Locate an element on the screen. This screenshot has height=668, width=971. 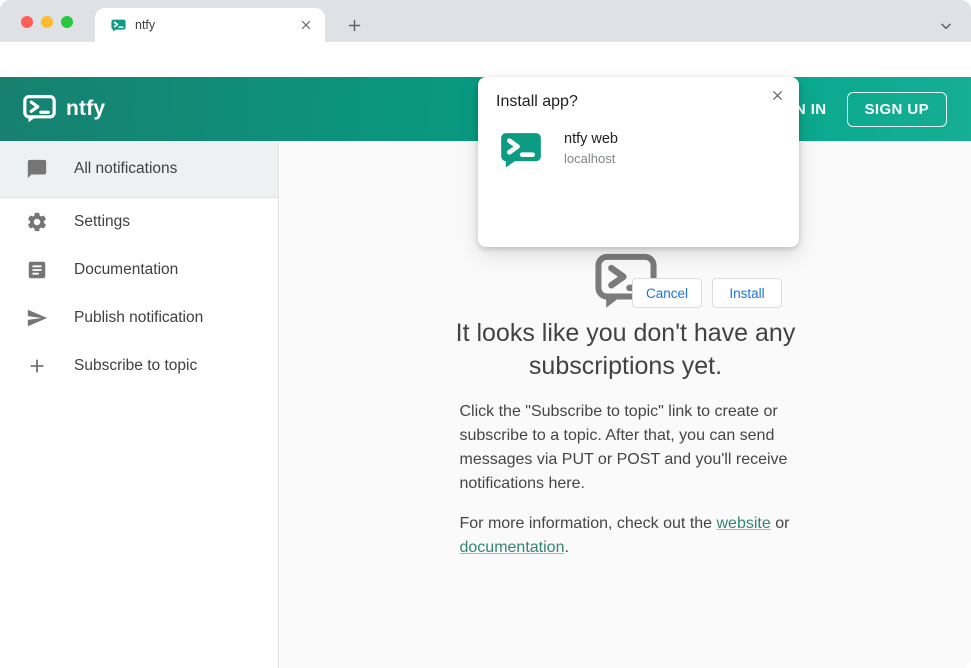
ntfy-app-icon is located at coordinates (521, 150).